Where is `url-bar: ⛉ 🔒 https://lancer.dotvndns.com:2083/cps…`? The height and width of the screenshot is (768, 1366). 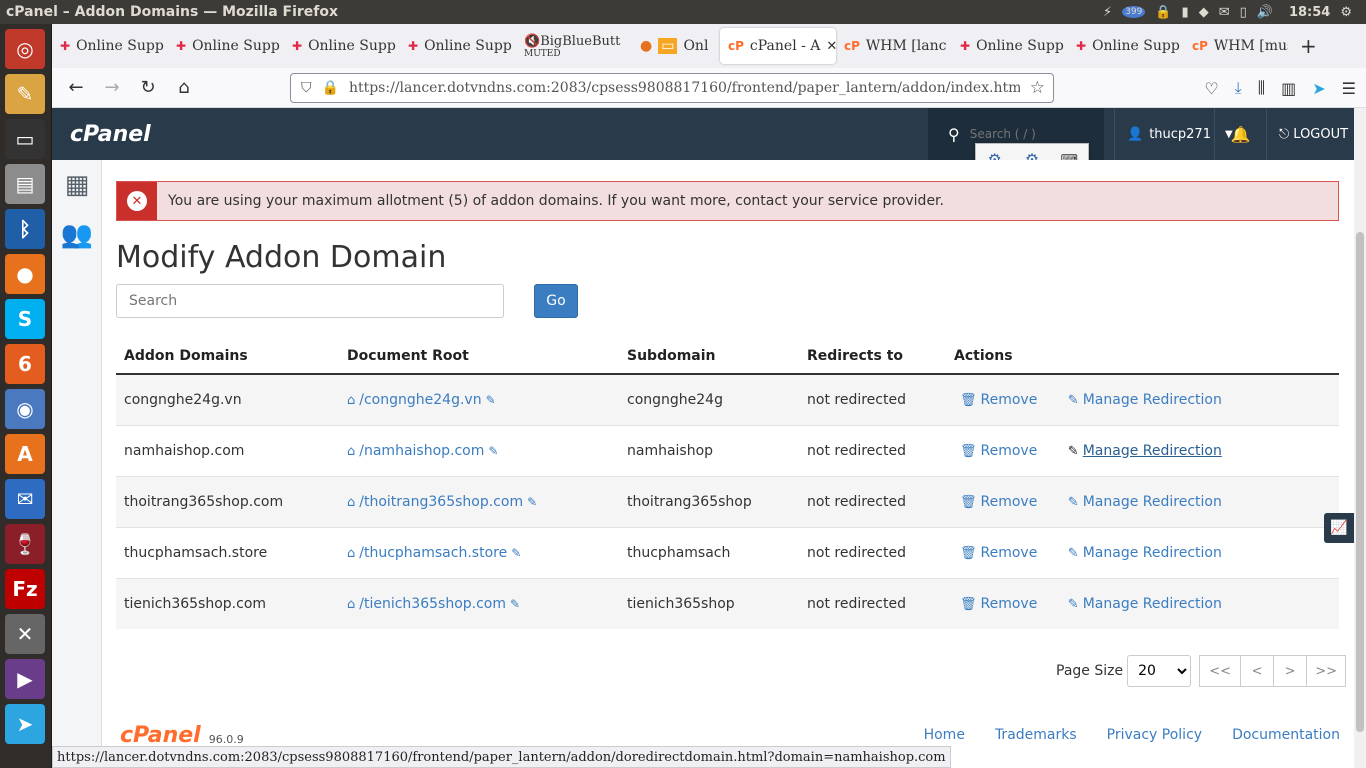 url-bar: ⛉ 🔒 https://lancer.dotvndns.com:2083/cps… is located at coordinates (672, 88).